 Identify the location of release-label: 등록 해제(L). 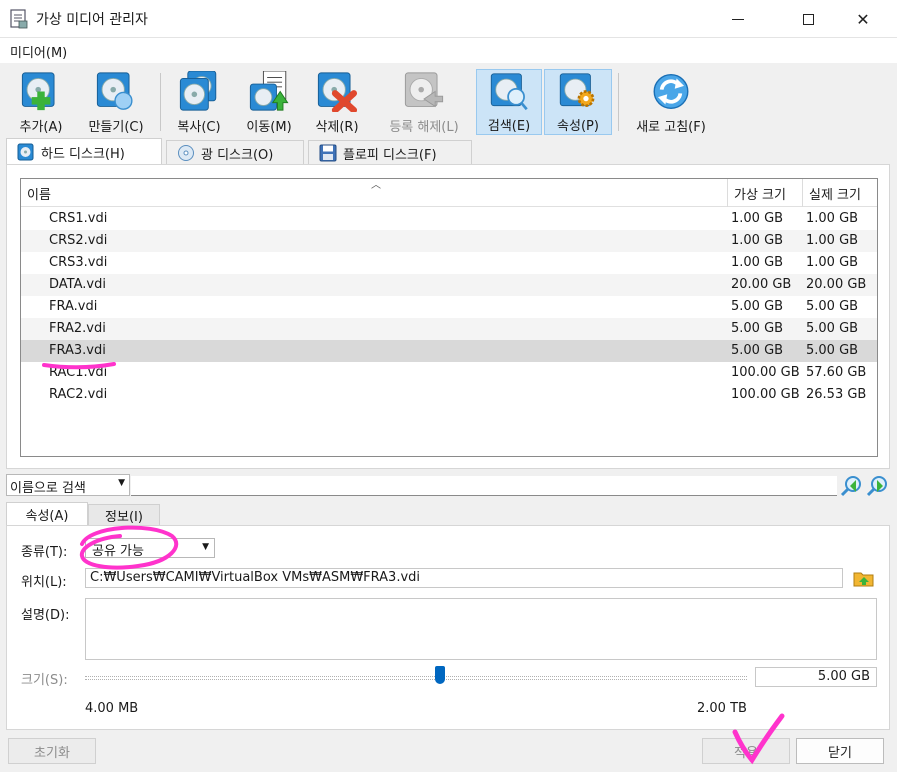
(424, 127).